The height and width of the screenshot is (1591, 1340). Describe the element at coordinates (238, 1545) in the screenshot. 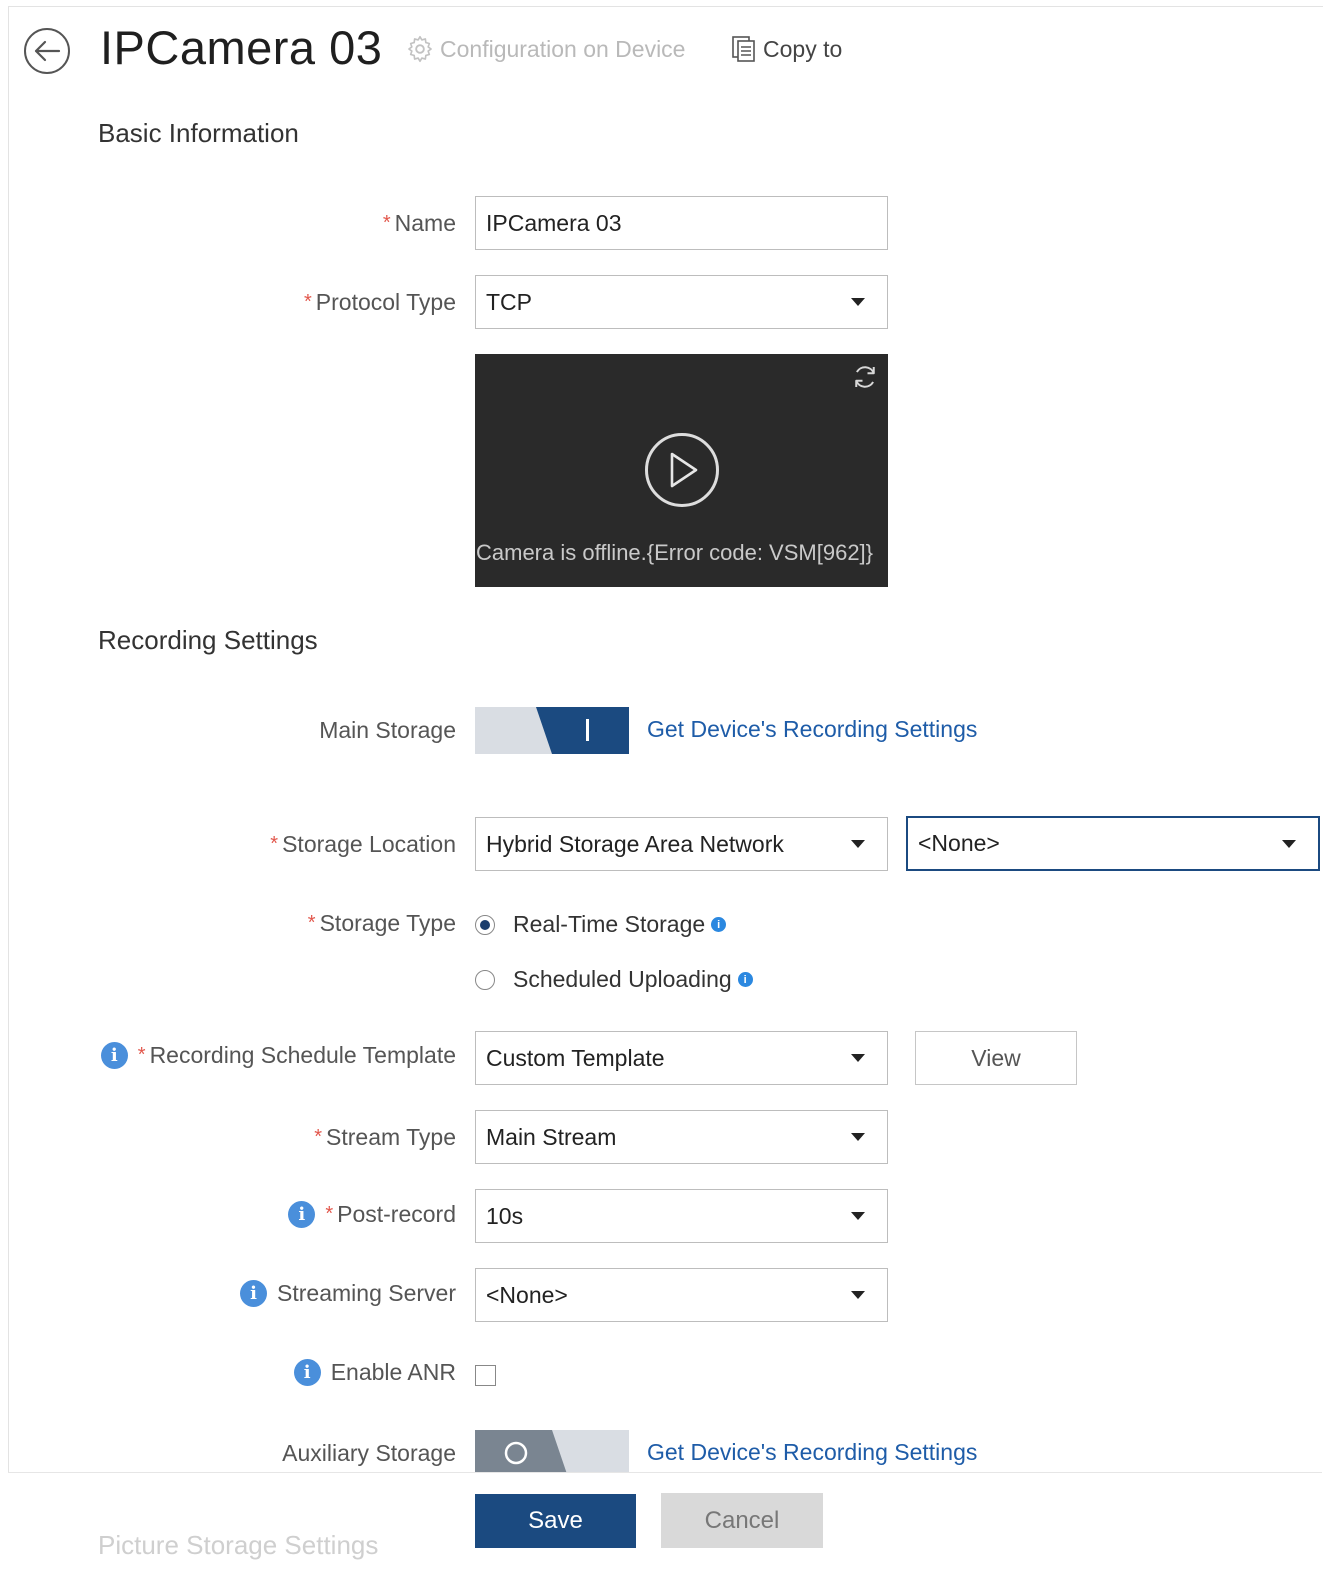

I see `picture-storage-settings-title: Picture Storage Settings` at that location.